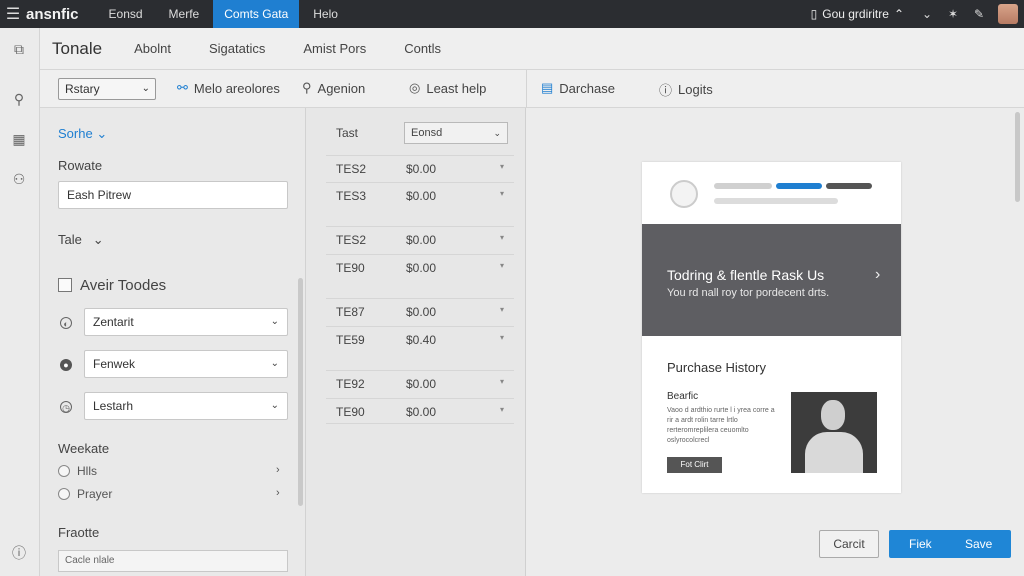  I want to click on user-icon: ⚲, so click(19, 99).